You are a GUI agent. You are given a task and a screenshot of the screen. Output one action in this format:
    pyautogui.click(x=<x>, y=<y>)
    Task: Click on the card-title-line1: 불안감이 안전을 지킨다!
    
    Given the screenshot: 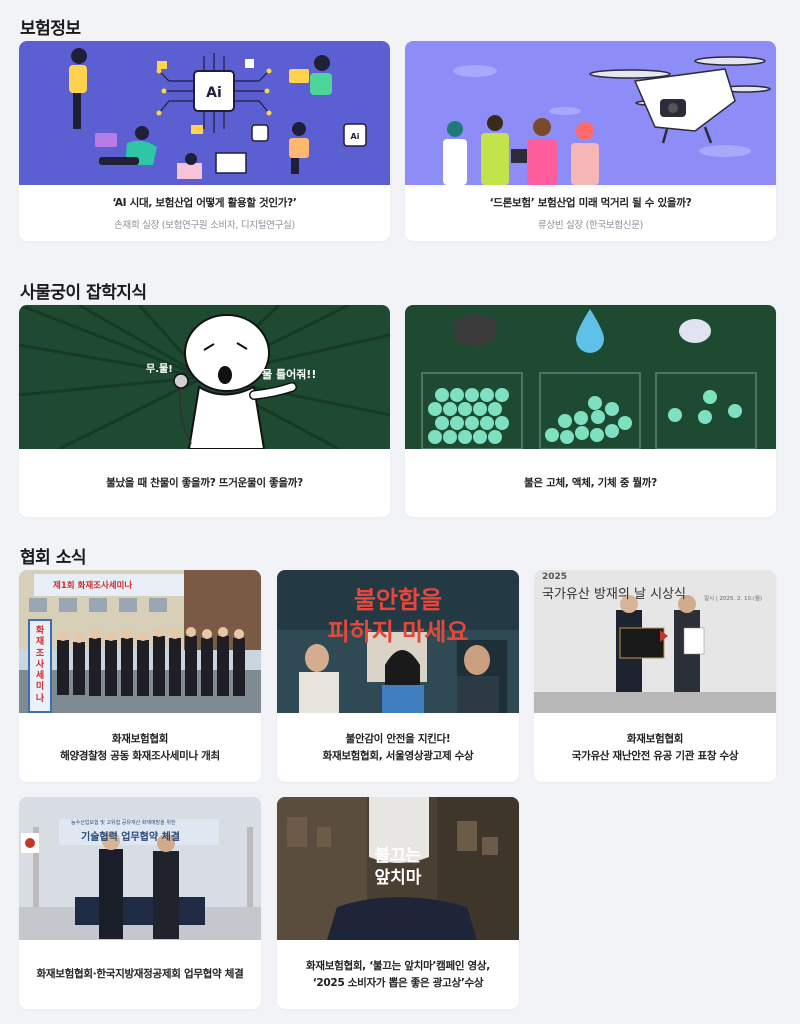 What is the action you would take?
    pyautogui.click(x=398, y=739)
    